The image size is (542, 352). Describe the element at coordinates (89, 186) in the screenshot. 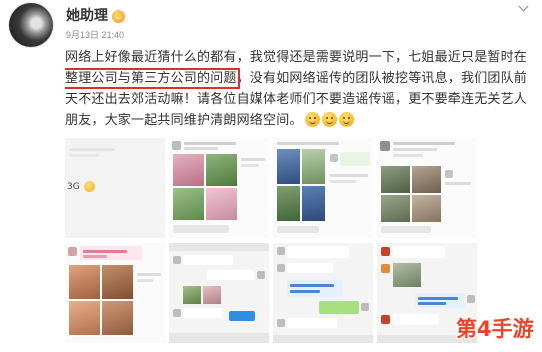

I see `thumb-emoji-icon` at that location.